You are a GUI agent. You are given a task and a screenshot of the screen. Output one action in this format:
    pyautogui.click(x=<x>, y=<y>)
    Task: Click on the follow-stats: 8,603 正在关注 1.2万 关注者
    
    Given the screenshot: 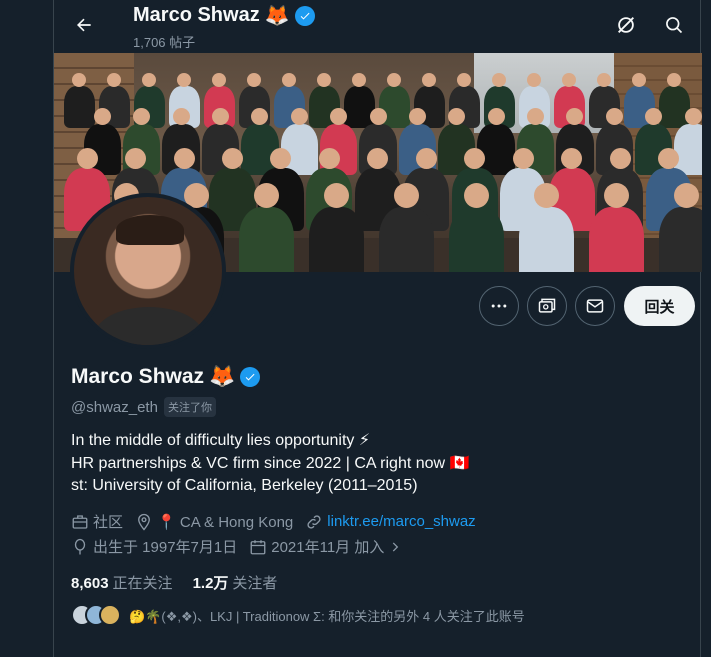 What is the action you would take?
    pyautogui.click(x=174, y=582)
    